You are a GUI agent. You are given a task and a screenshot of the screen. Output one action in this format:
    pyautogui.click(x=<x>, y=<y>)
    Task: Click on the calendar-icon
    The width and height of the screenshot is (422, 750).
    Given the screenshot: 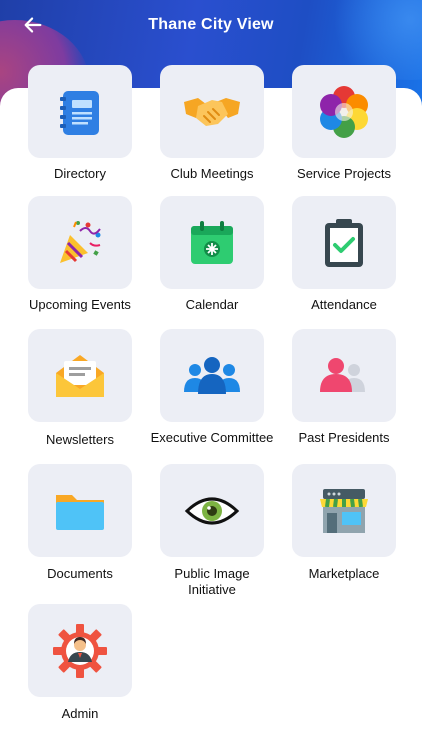 What is the action you would take?
    pyautogui.click(x=212, y=242)
    